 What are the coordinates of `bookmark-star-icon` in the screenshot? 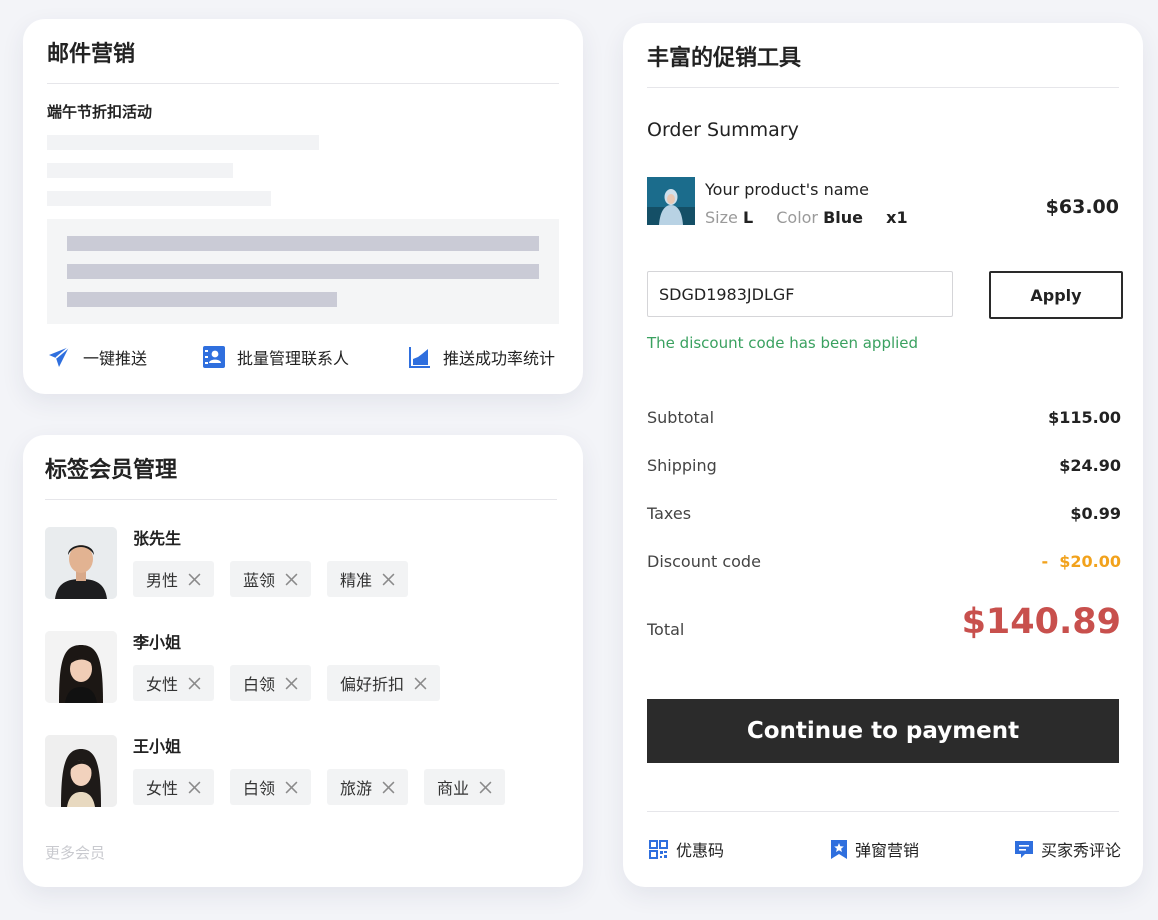 It's located at (839, 849).